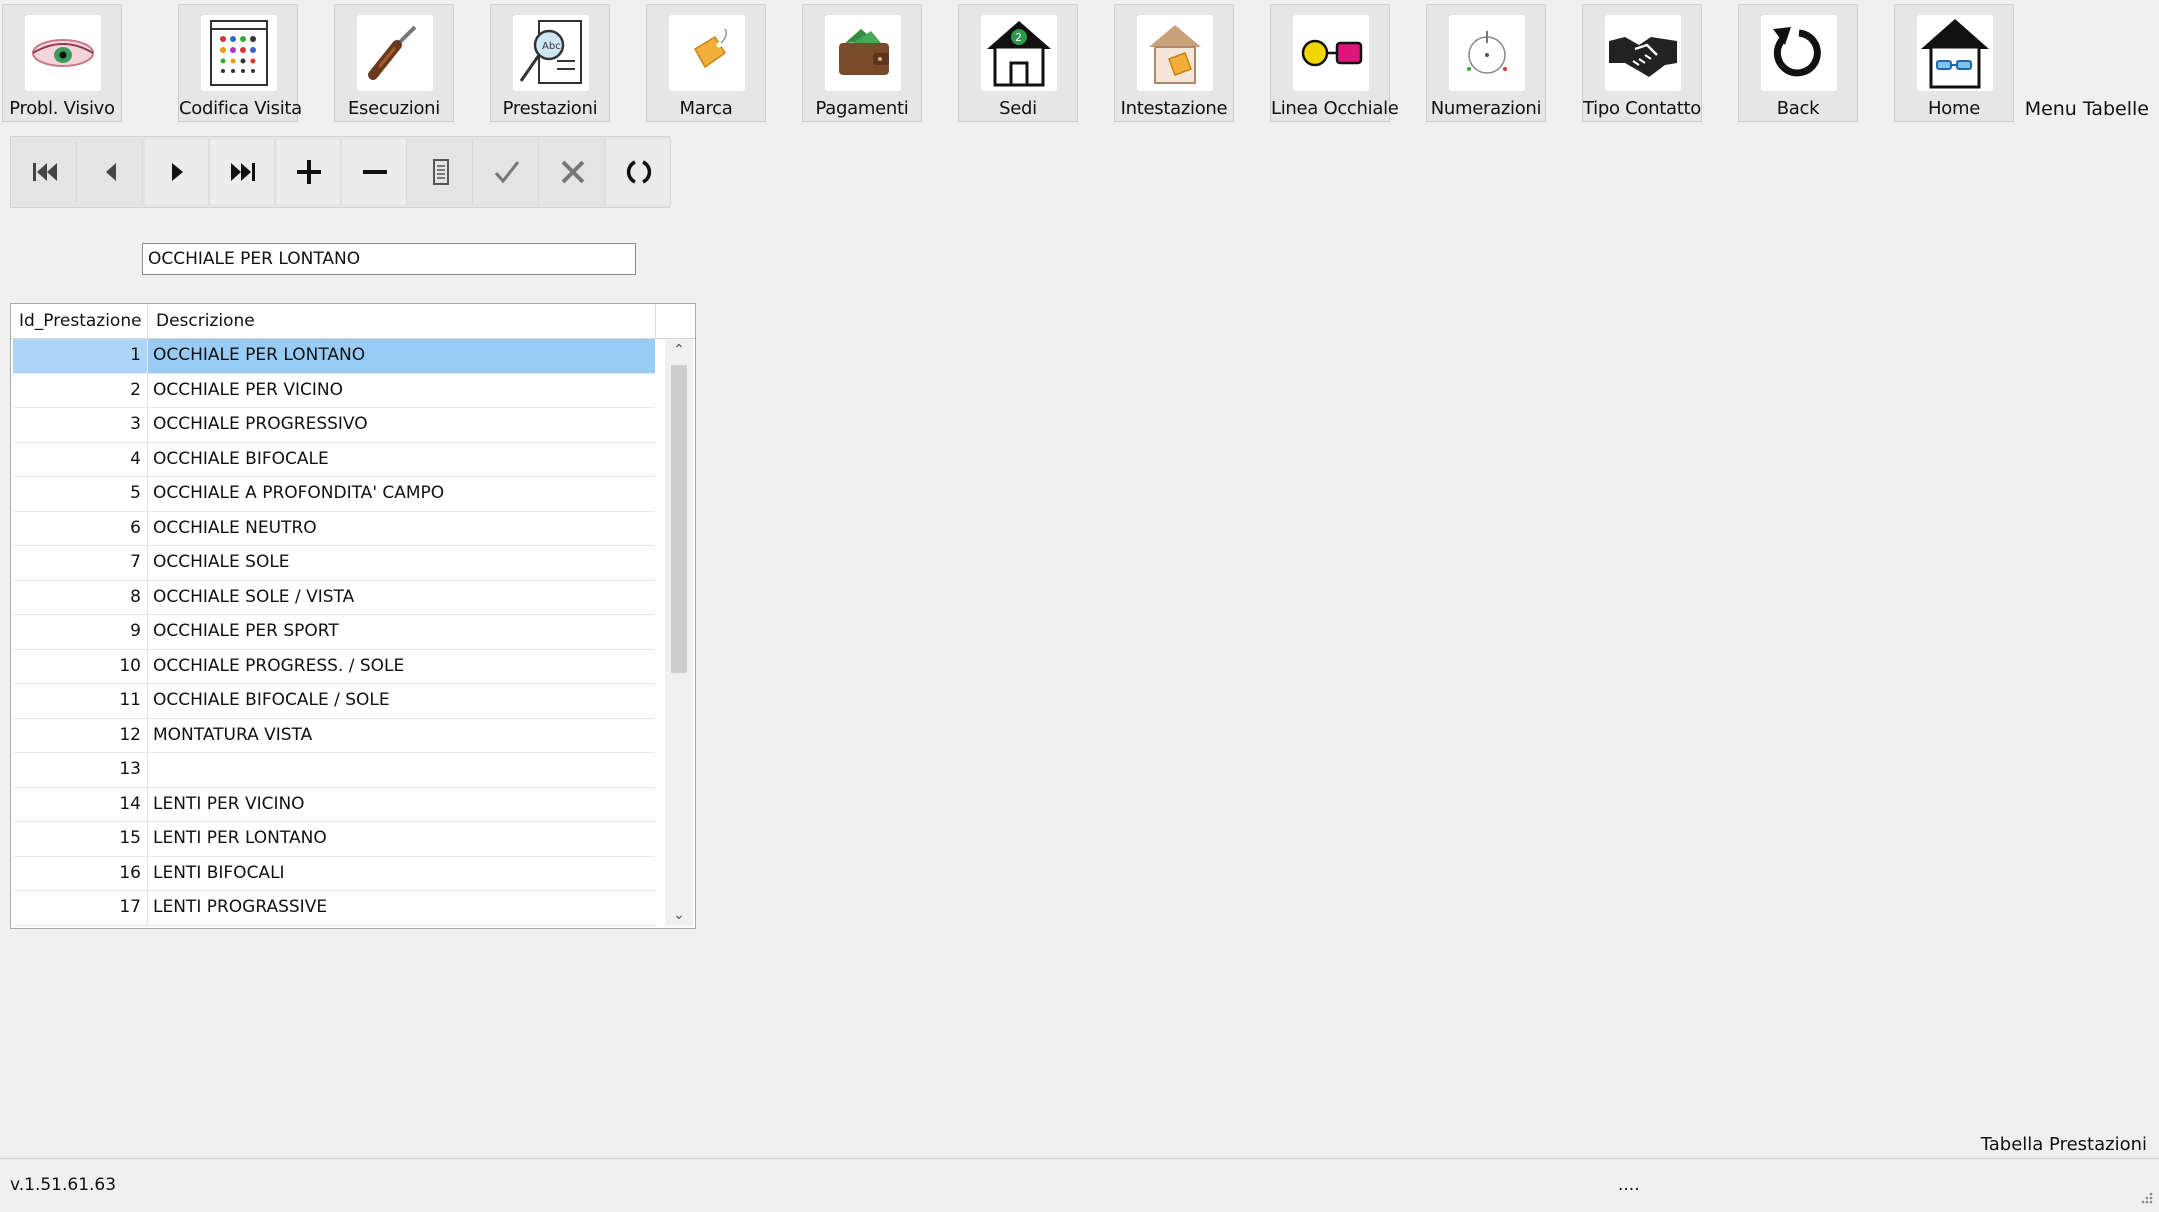  I want to click on record-navigator, so click(340, 172).